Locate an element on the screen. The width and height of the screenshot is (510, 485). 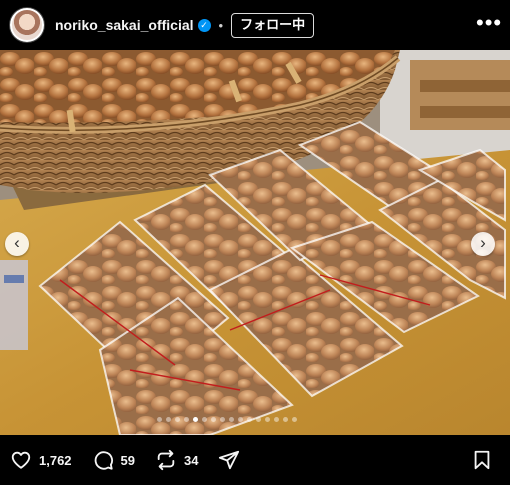
comments-count: 59 is located at coordinates (128, 460).